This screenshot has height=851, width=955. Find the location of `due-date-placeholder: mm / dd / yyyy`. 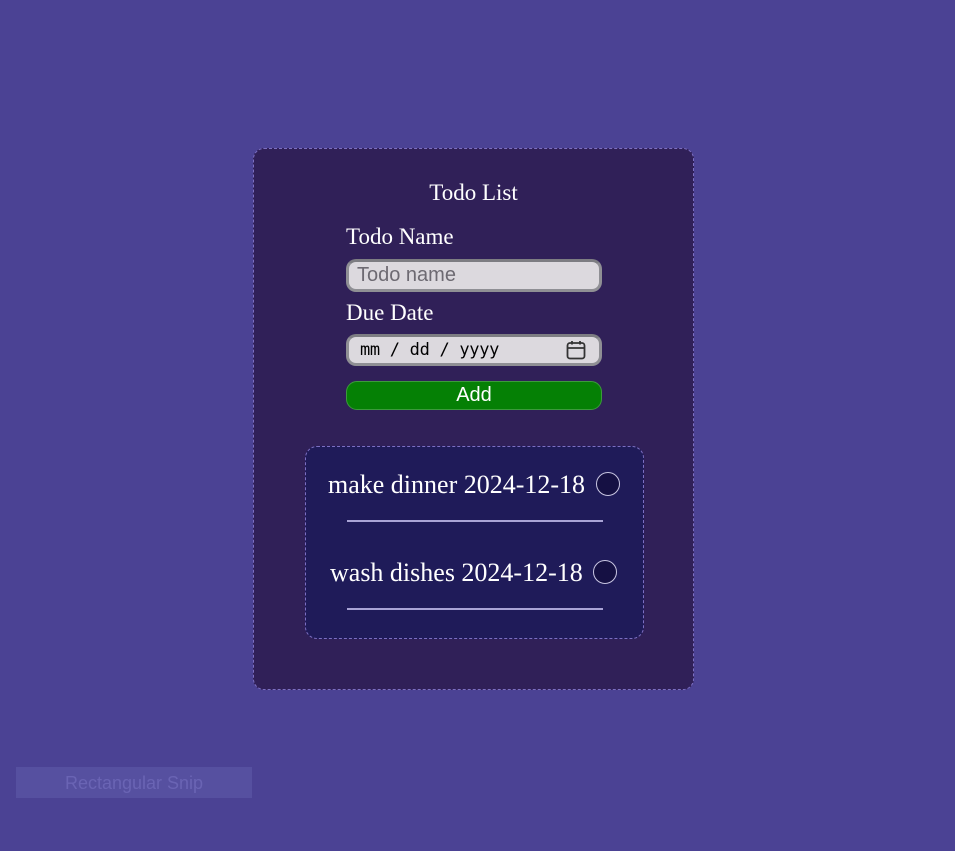

due-date-placeholder: mm / dd / yyyy is located at coordinates (430, 350).